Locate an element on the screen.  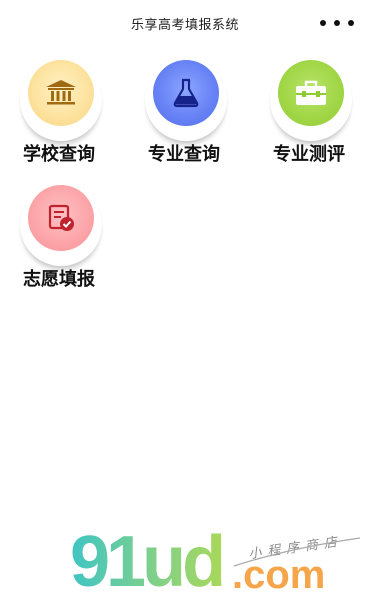
toolbox-icon is located at coordinates (311, 92).